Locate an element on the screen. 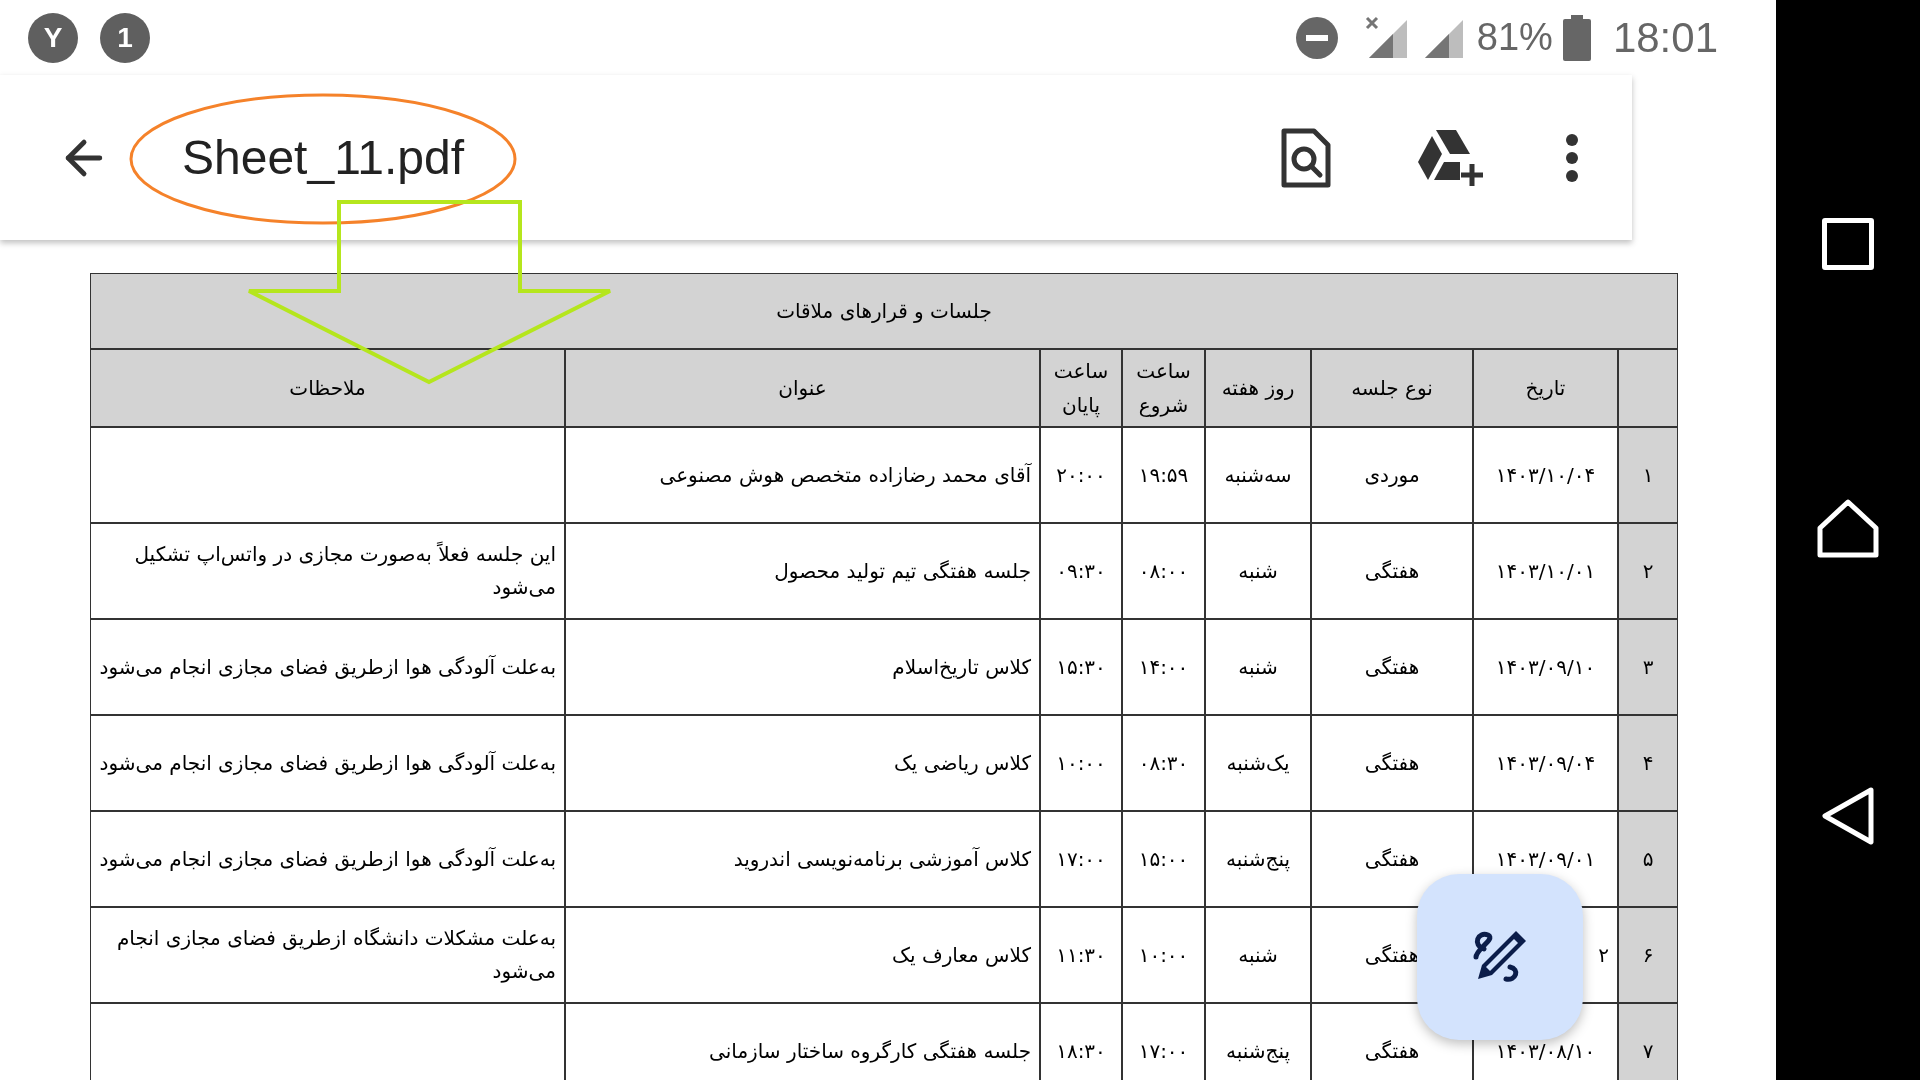  column-header: عنوان is located at coordinates (802, 388).